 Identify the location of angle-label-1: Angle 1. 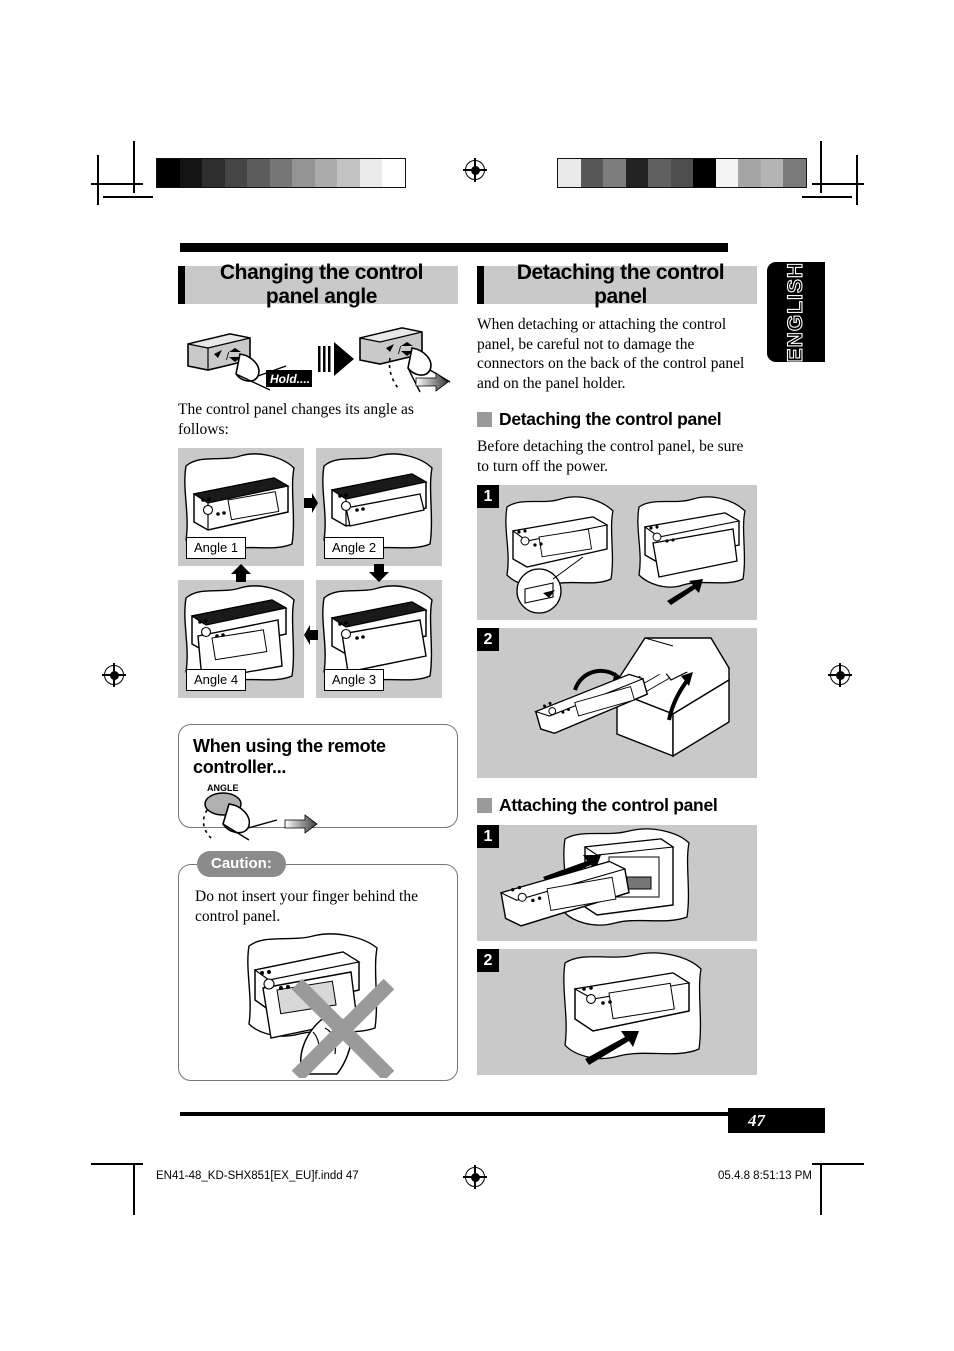
(216, 548).